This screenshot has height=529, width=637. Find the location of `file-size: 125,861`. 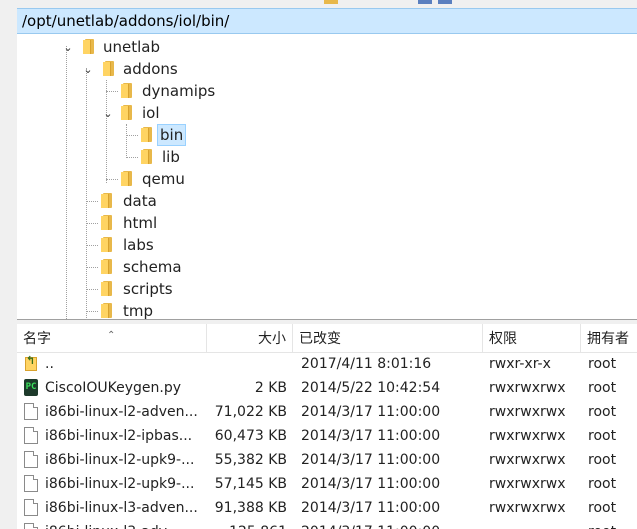

file-size: 125,861 is located at coordinates (247, 524).